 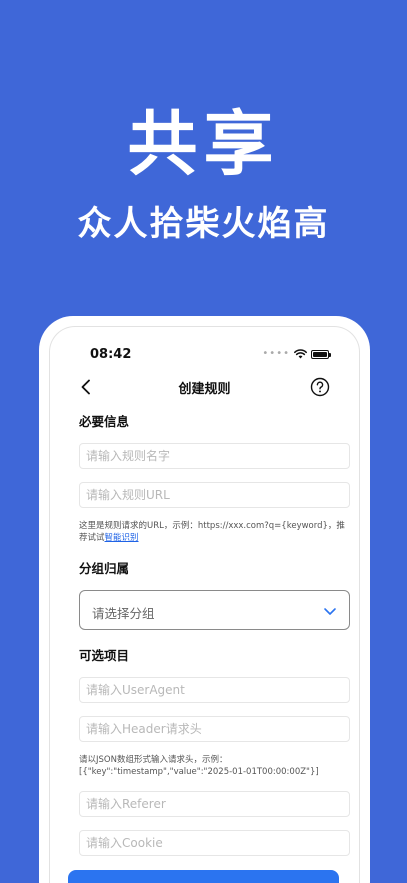 I want to click on useragent-input, so click(x=214, y=690).